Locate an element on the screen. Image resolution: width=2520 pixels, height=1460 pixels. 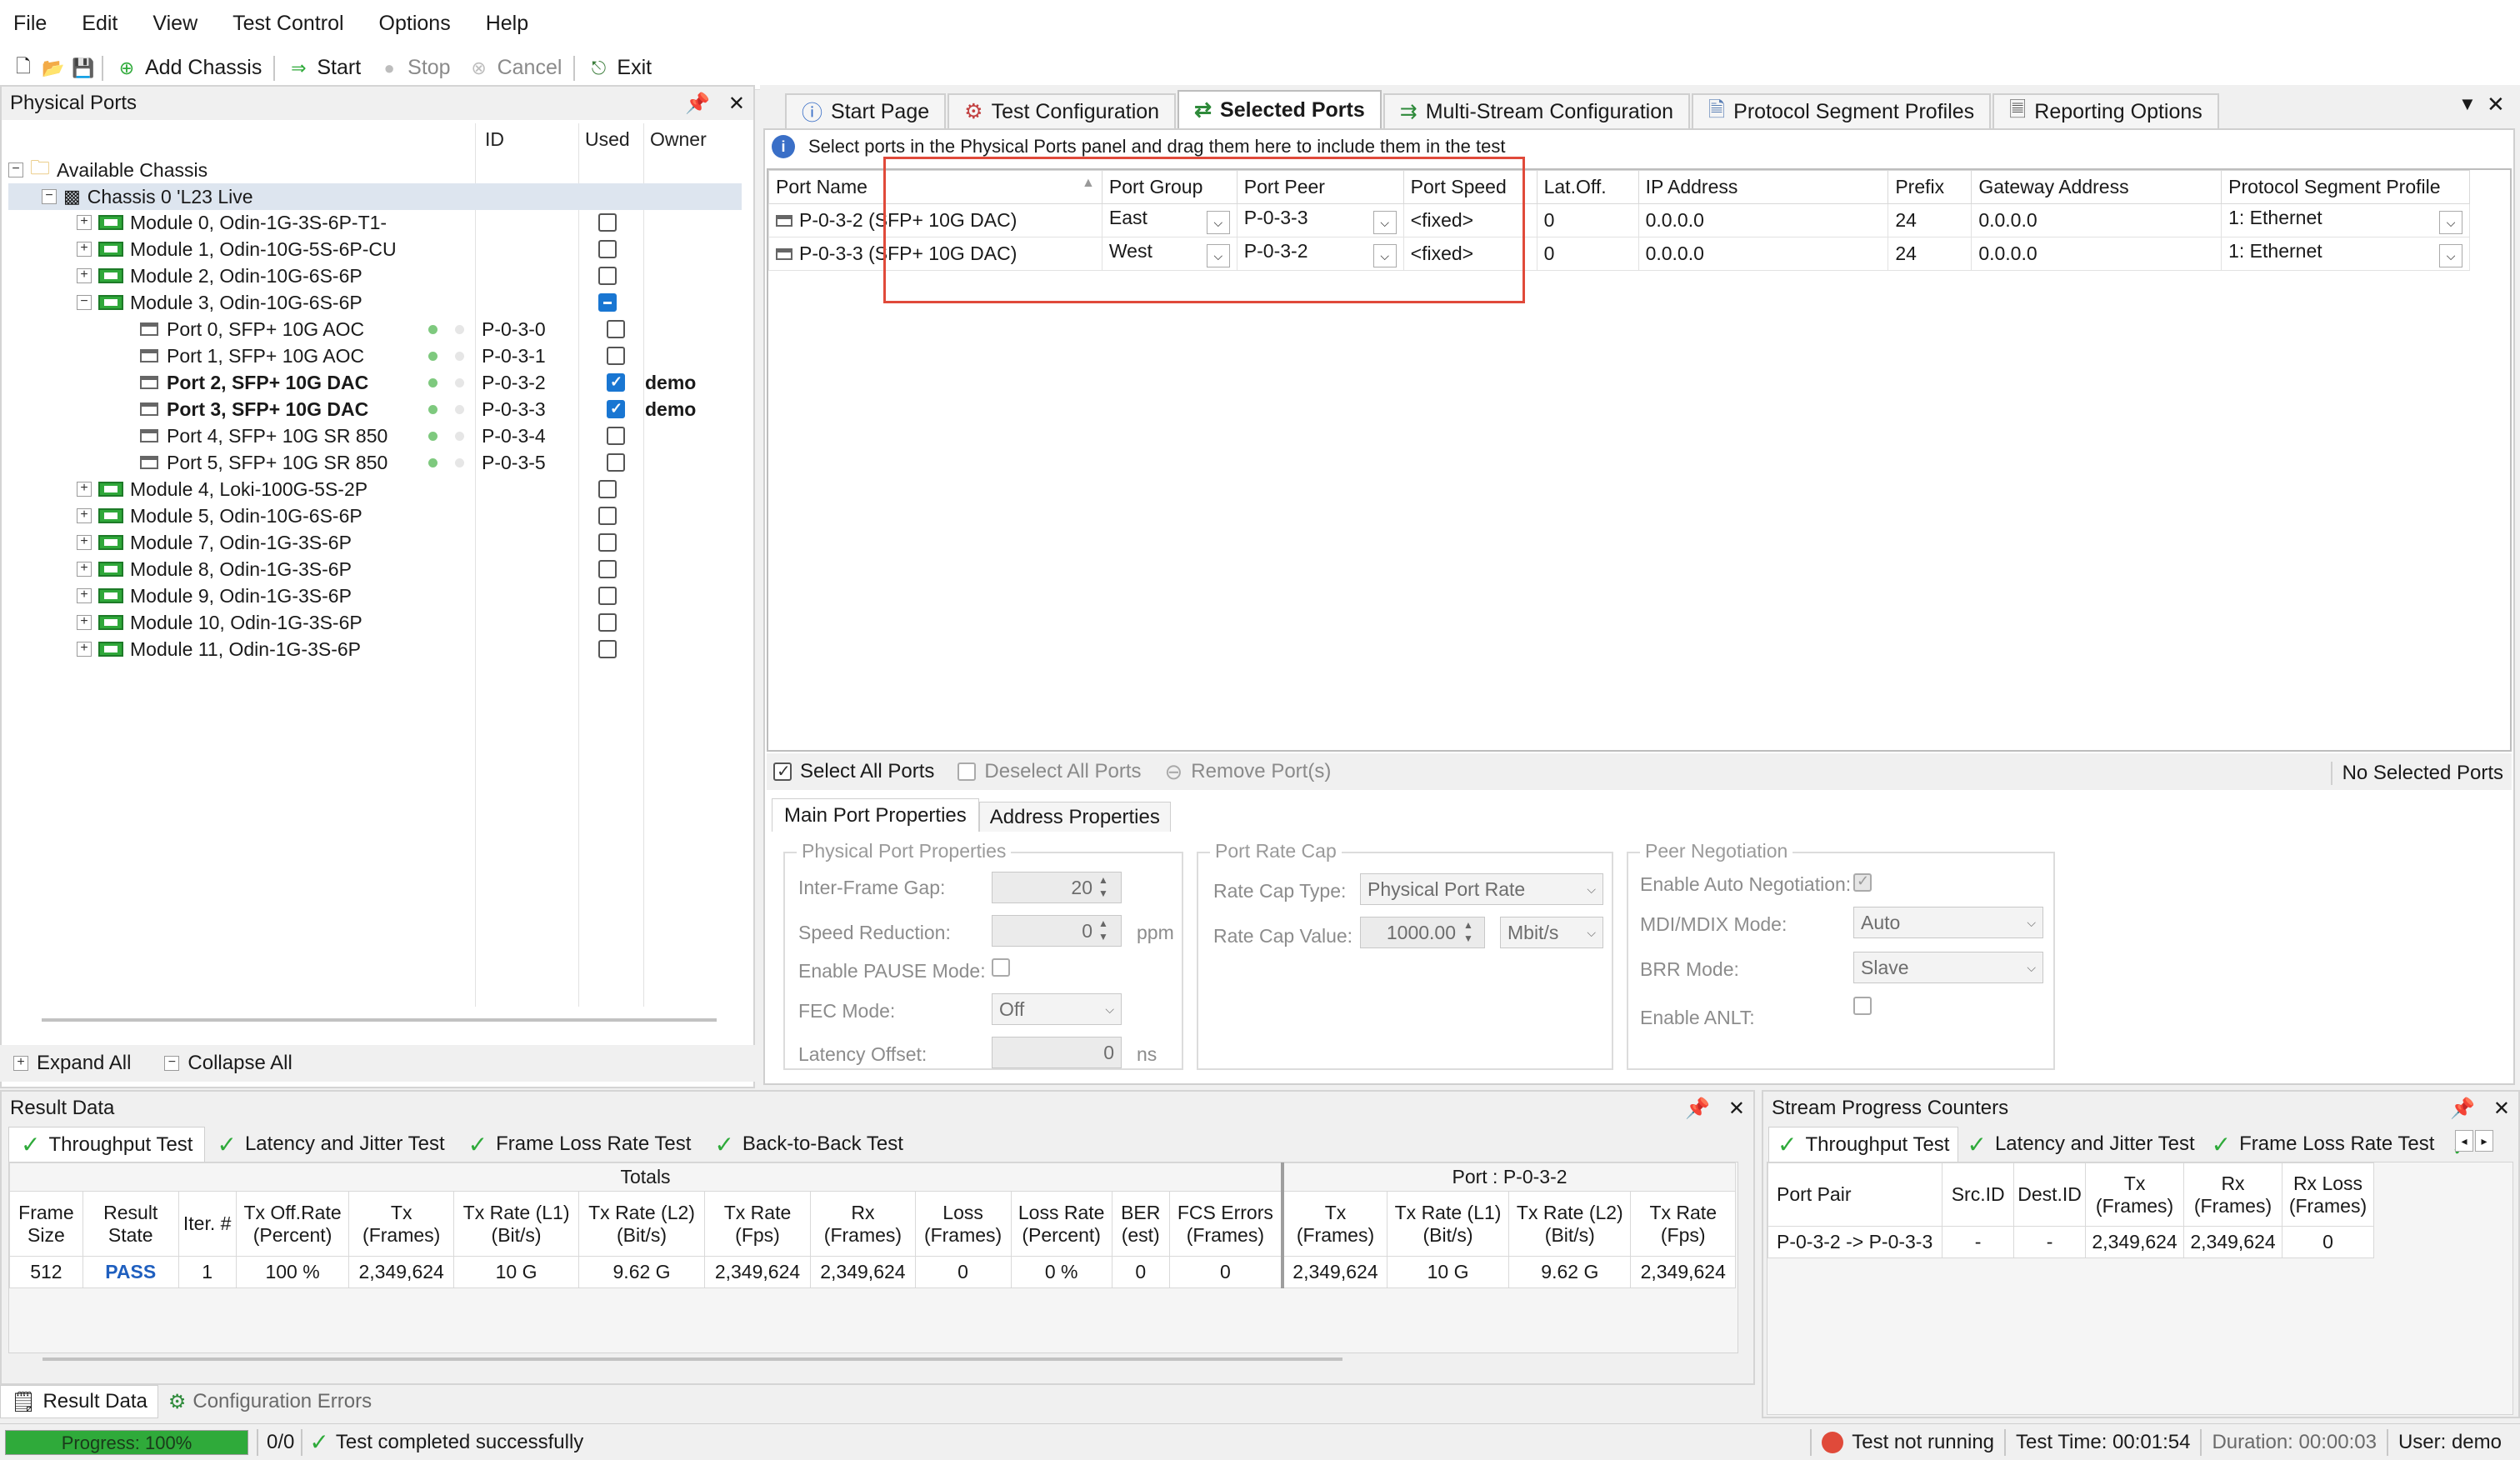
brr-mode-select: Slave ⌵ is located at coordinates (1948, 967).